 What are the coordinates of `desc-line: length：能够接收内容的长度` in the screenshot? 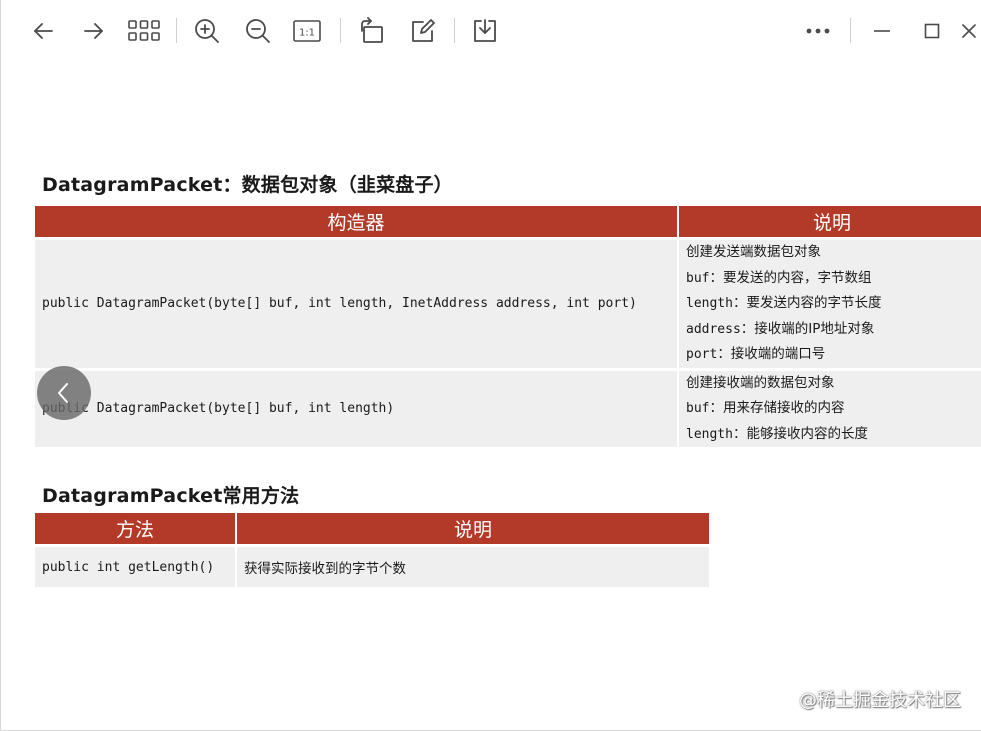 It's located at (777, 433).